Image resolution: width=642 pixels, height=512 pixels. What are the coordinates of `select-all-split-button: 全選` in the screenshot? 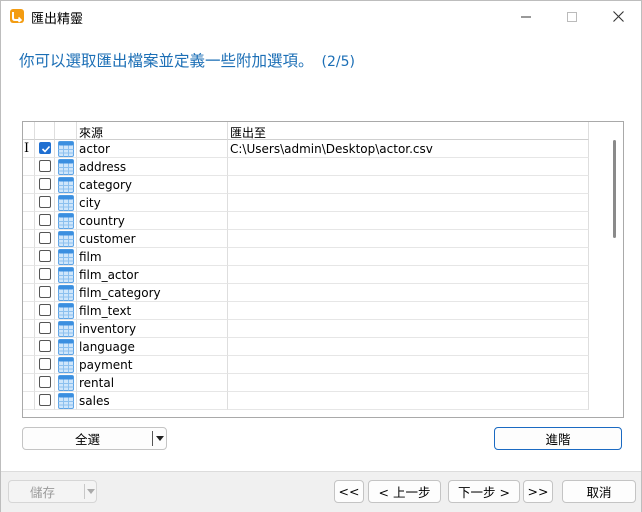 It's located at (94, 438).